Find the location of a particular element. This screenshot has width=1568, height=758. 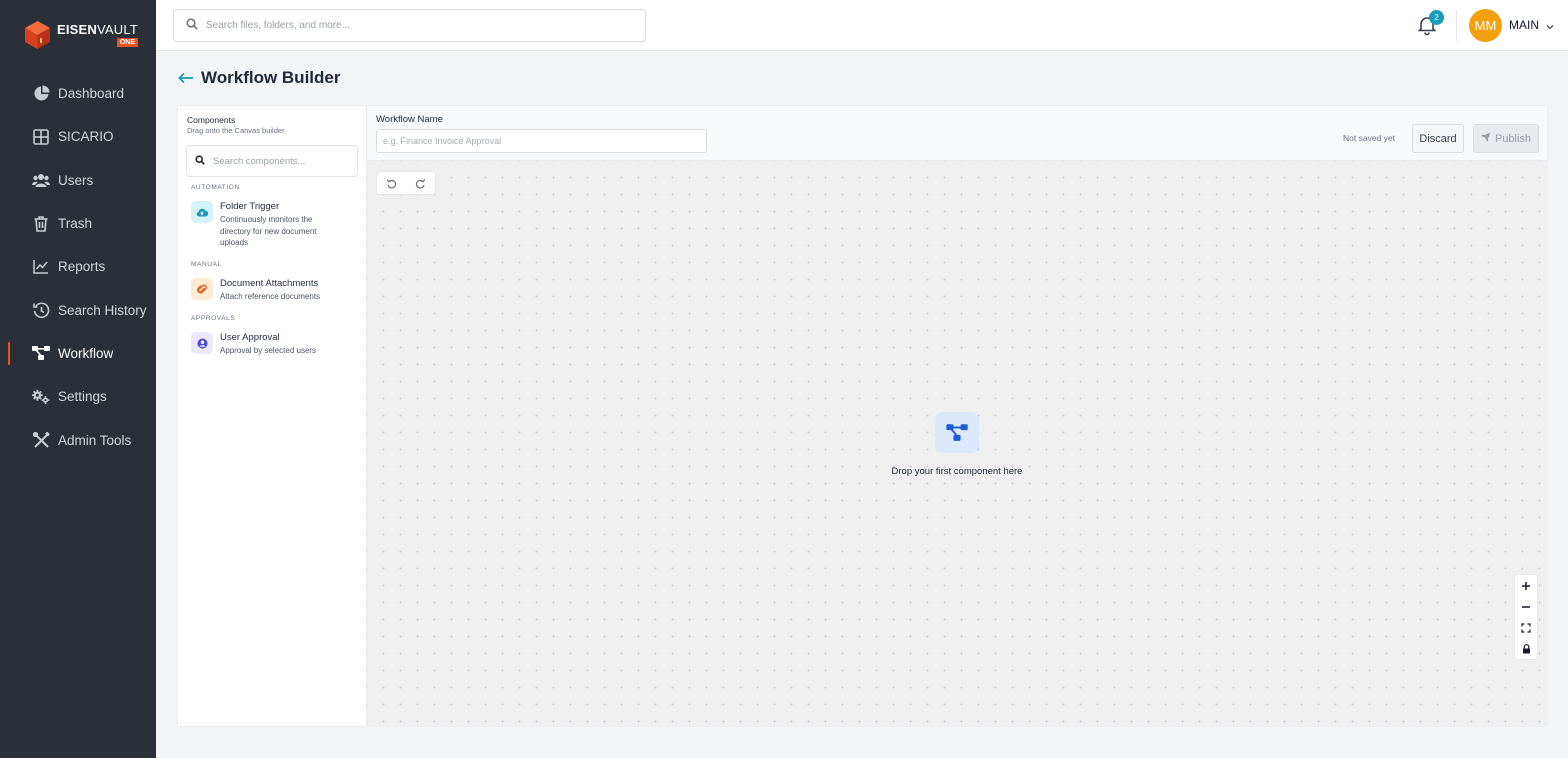

grid-icon is located at coordinates (41, 137).